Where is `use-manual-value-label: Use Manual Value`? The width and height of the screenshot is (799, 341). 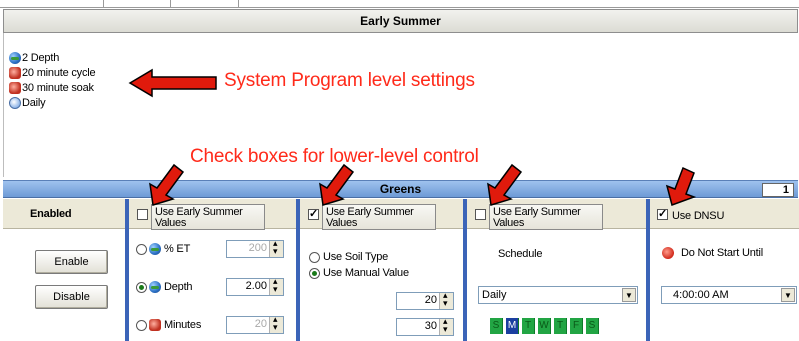
use-manual-value-label: Use Manual Value is located at coordinates (366, 273).